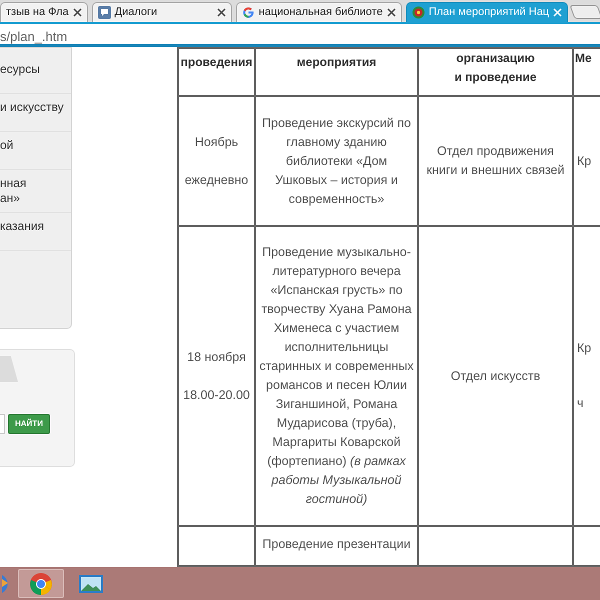 The width and height of the screenshot is (600, 600). Describe the element at coordinates (91, 584) in the screenshot. I see `photo-viewer-icon` at that location.